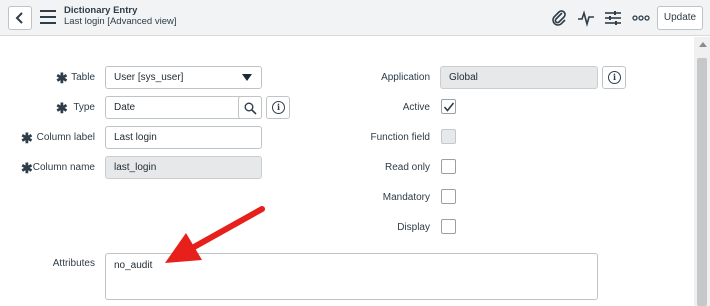 This screenshot has height=306, width=710. What do you see at coordinates (101, 10) in the screenshot?
I see `form-title: Dictionary Entry` at bounding box center [101, 10].